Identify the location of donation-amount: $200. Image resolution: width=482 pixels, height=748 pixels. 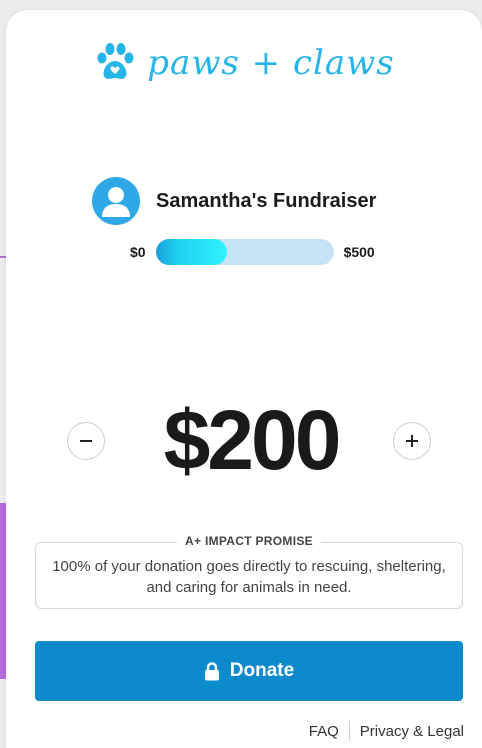
(251, 440).